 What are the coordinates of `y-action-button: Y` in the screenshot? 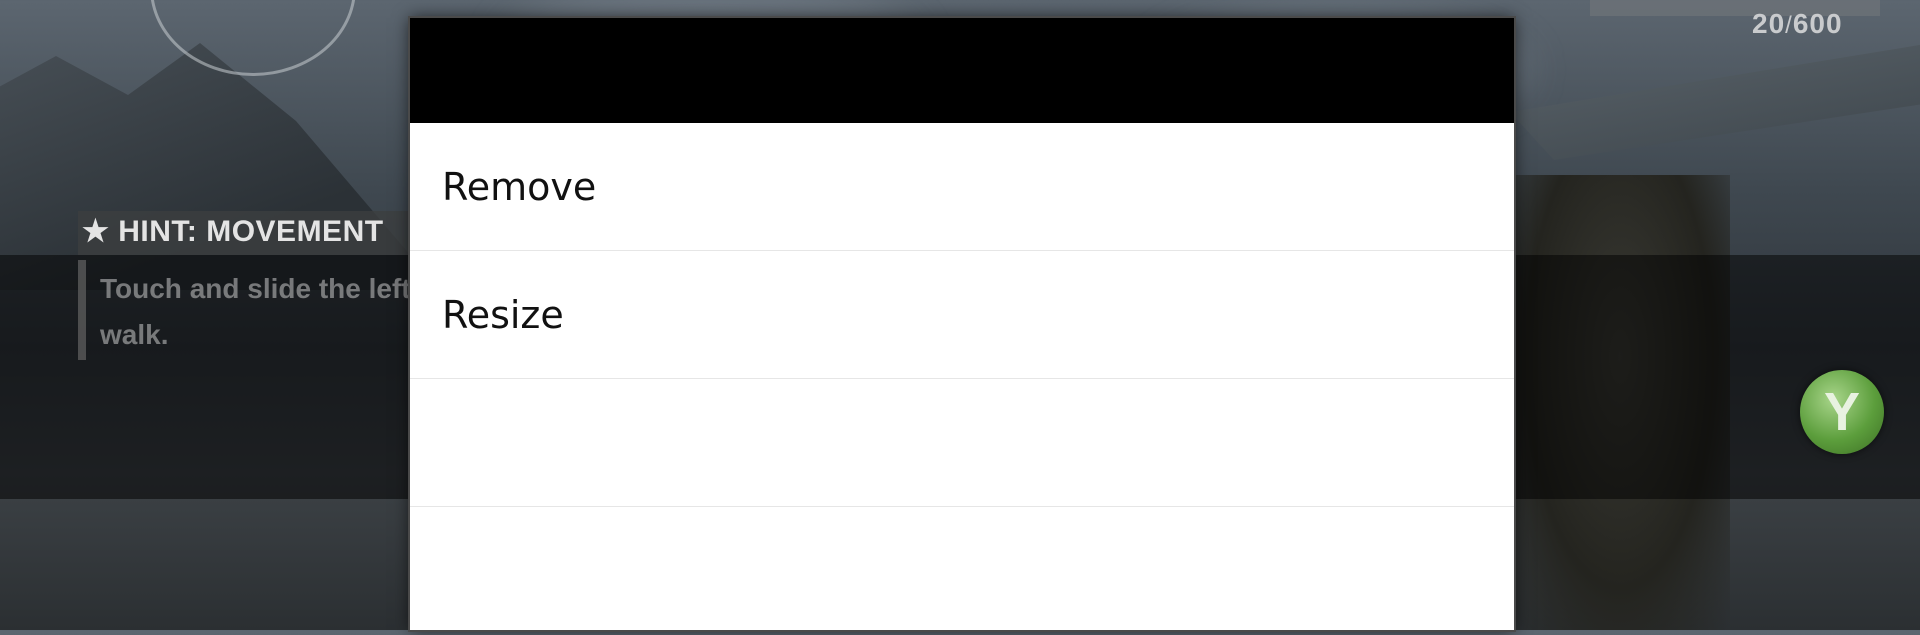 It's located at (1842, 412).